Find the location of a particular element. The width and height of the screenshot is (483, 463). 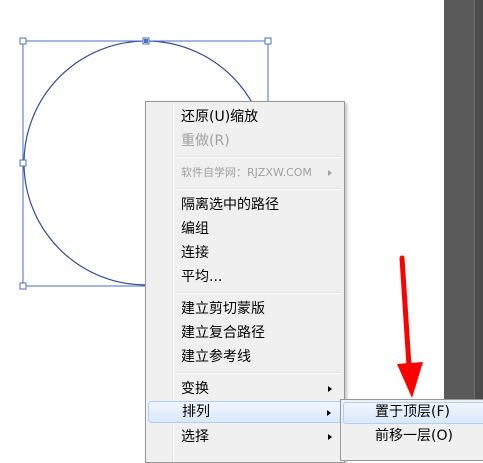

menu-item-isolate-path: 隔离选中的路径 is located at coordinates (245, 205).